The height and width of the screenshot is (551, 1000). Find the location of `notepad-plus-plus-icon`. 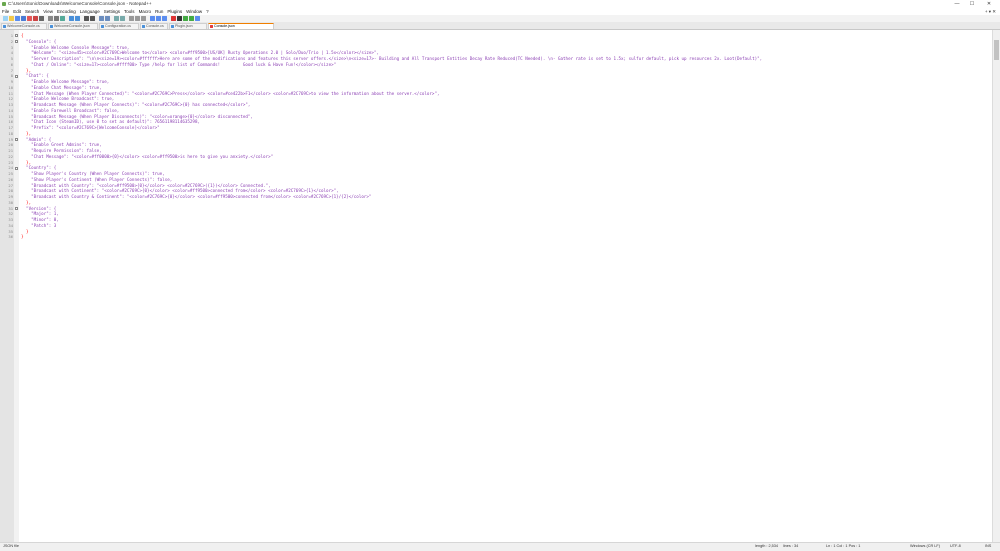

notepad-plus-plus-icon is located at coordinates (4, 3).